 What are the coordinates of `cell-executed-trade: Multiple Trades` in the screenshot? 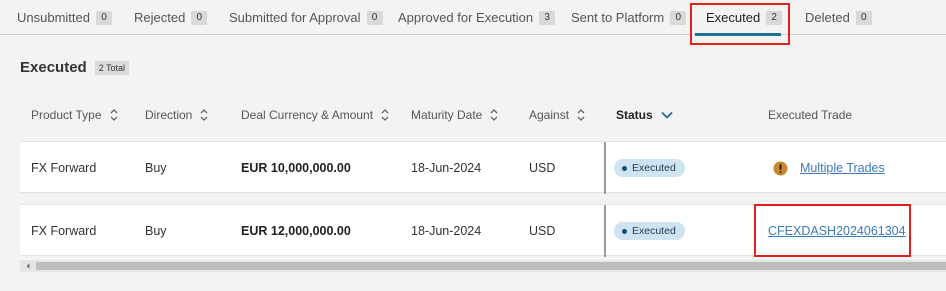 It's located at (829, 168).